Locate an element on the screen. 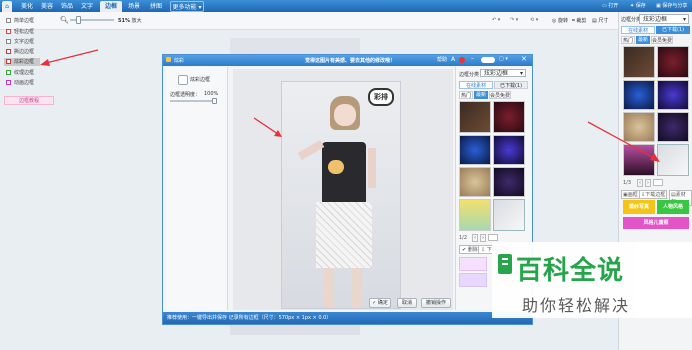 Image resolution: width=692 pixels, height=350 pixels. crop-label: 裁剪 is located at coordinates (581, 21).